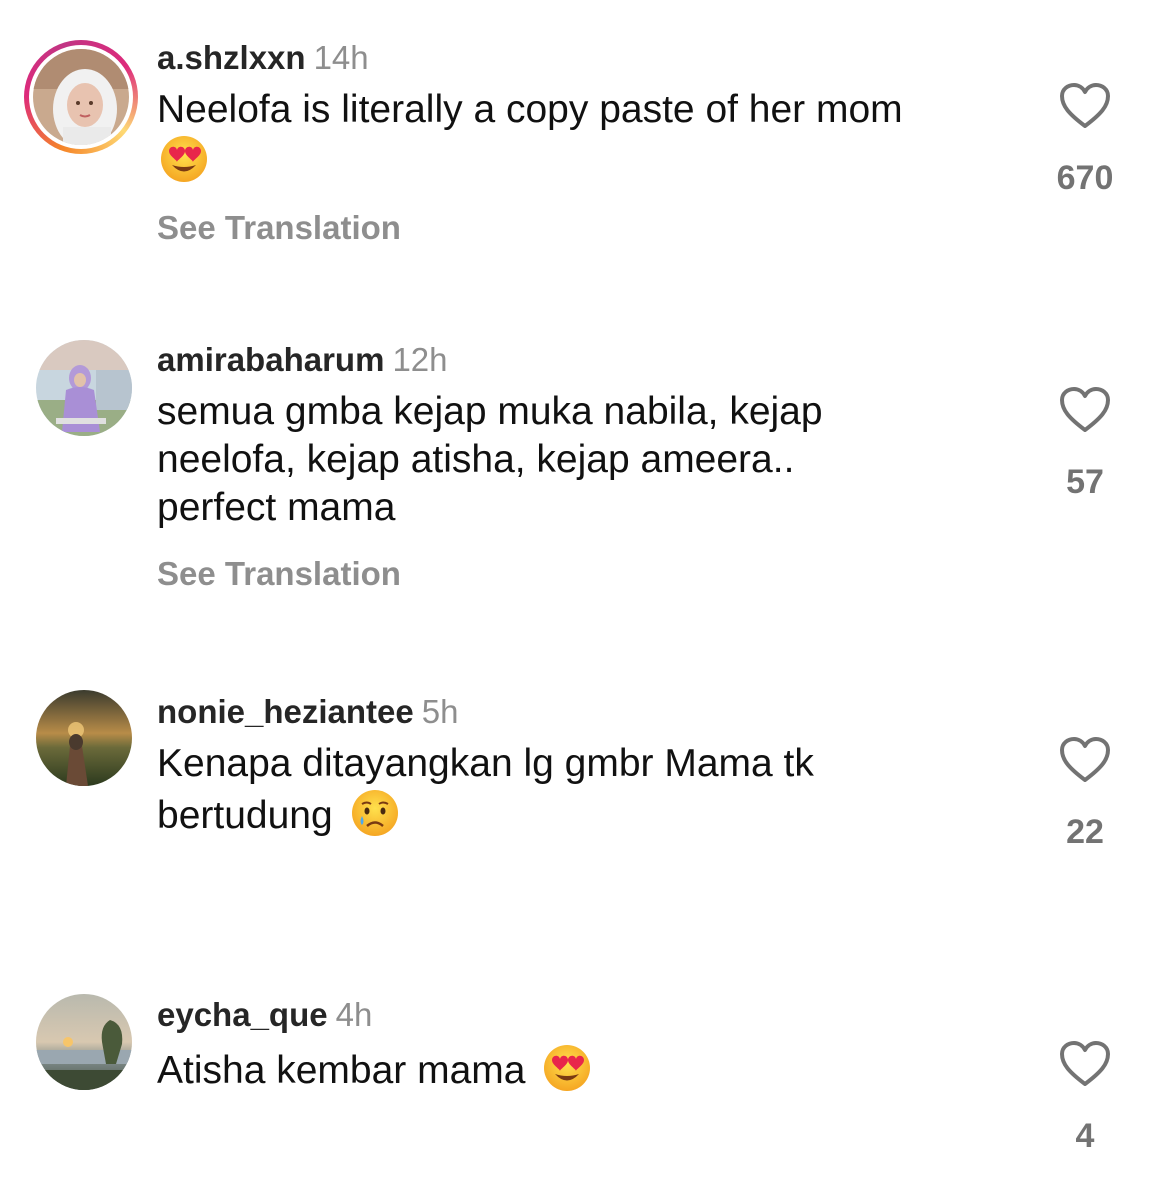 Image resolution: width=1169 pixels, height=1183 pixels. Describe the element at coordinates (341, 57) in the screenshot. I see `timestamp: 14h` at that location.